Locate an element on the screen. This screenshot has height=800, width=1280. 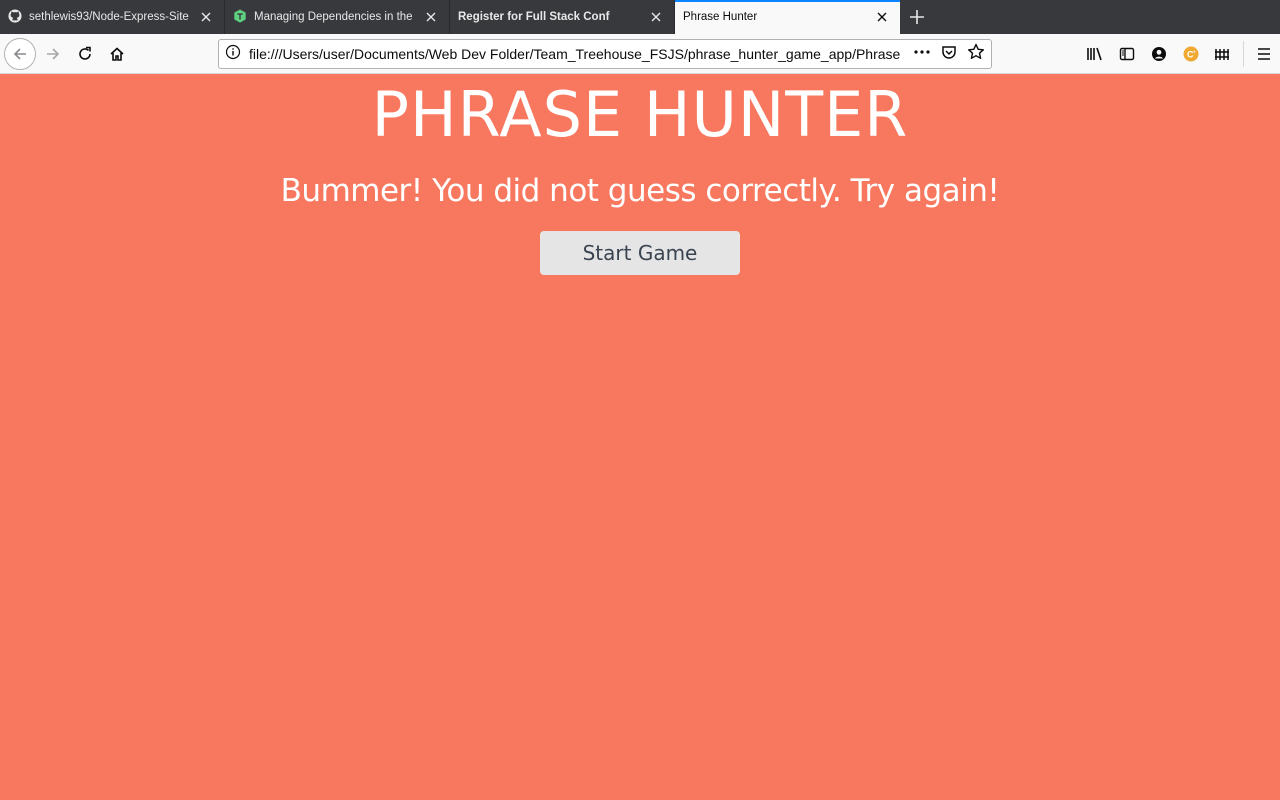
menu-button is located at coordinates (1264, 54).